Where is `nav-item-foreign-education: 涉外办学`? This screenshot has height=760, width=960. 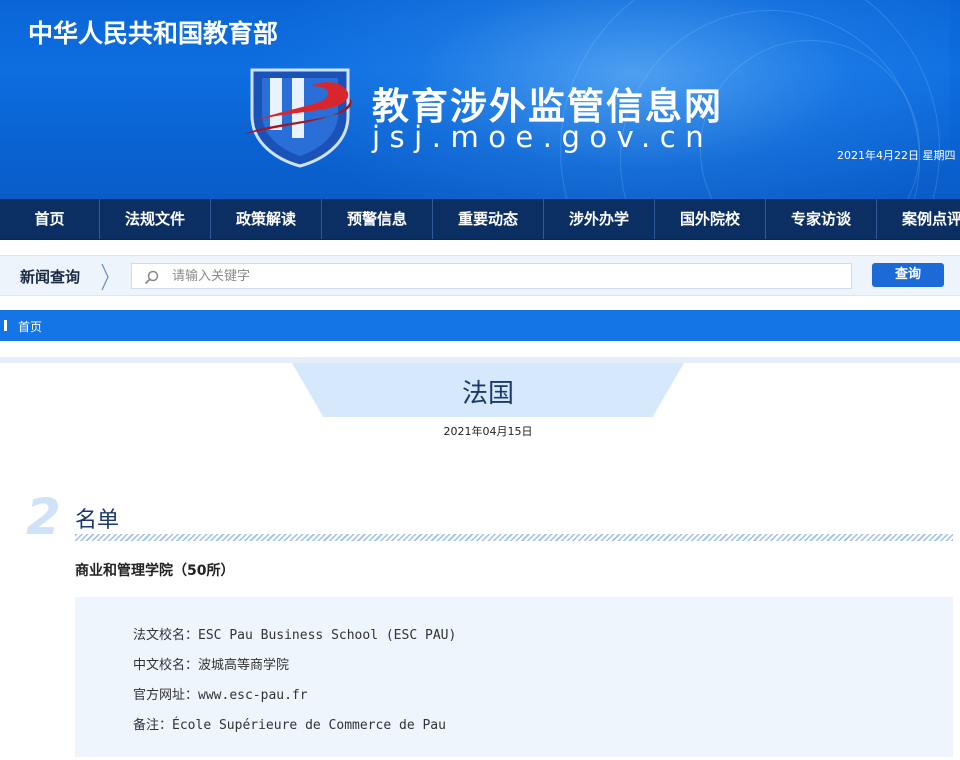 nav-item-foreign-education: 涉外办学 is located at coordinates (599, 219).